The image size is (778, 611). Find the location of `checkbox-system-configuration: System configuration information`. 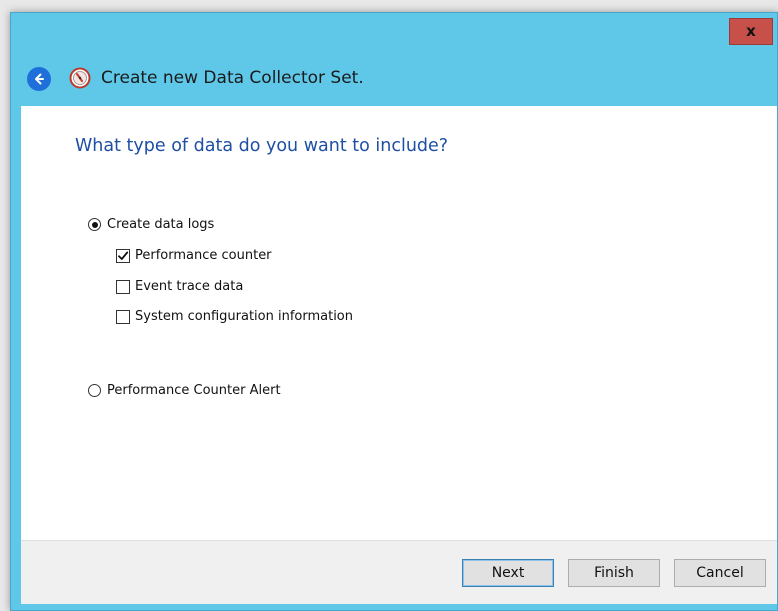

checkbox-system-configuration: System configuration information is located at coordinates (234, 316).